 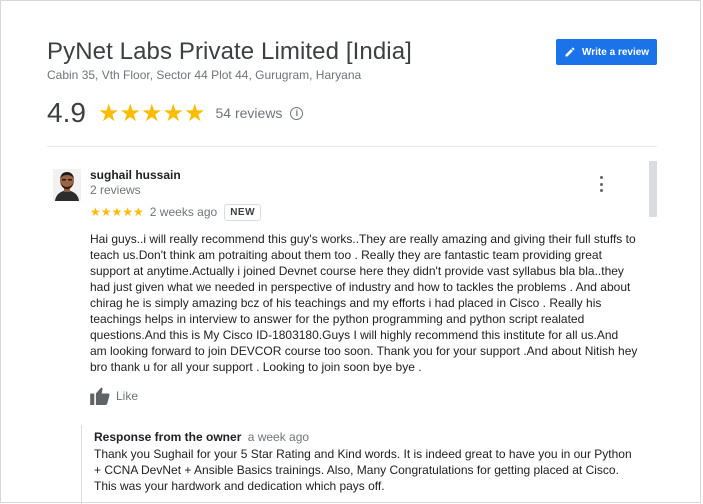 I want to click on overall-rating: 4.9 ★★★★★ 54 reviews i, so click(x=175, y=113).